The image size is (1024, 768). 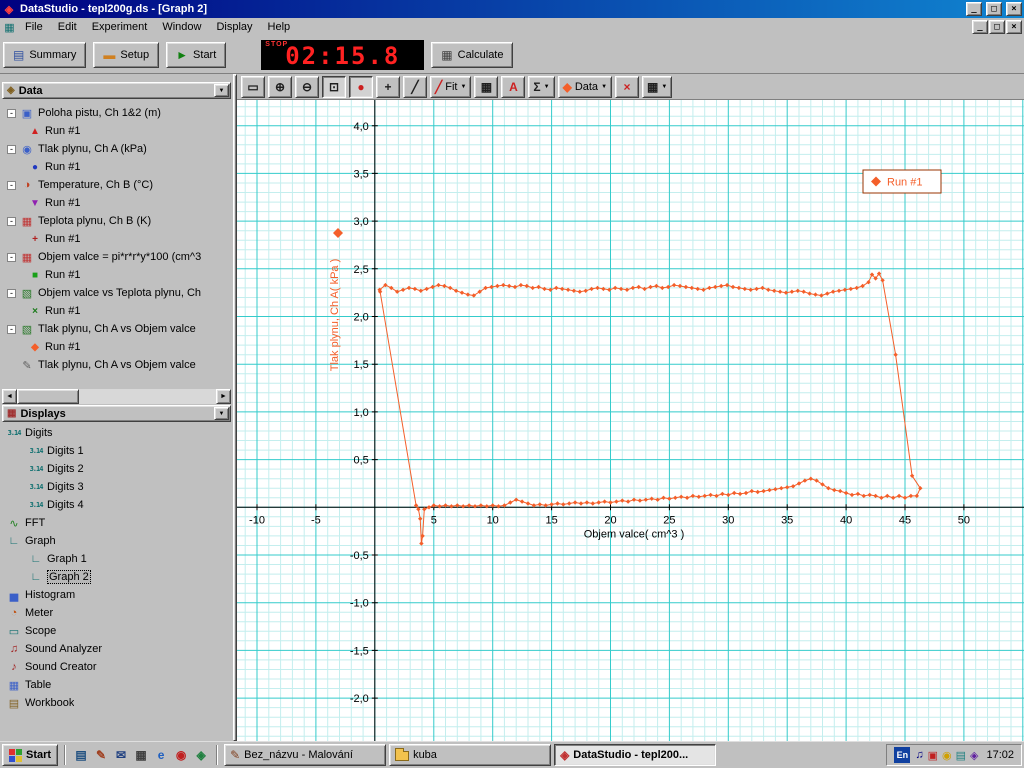 What do you see at coordinates (961, 755) in the screenshot?
I see `tray-display-icon: ▤` at bounding box center [961, 755].